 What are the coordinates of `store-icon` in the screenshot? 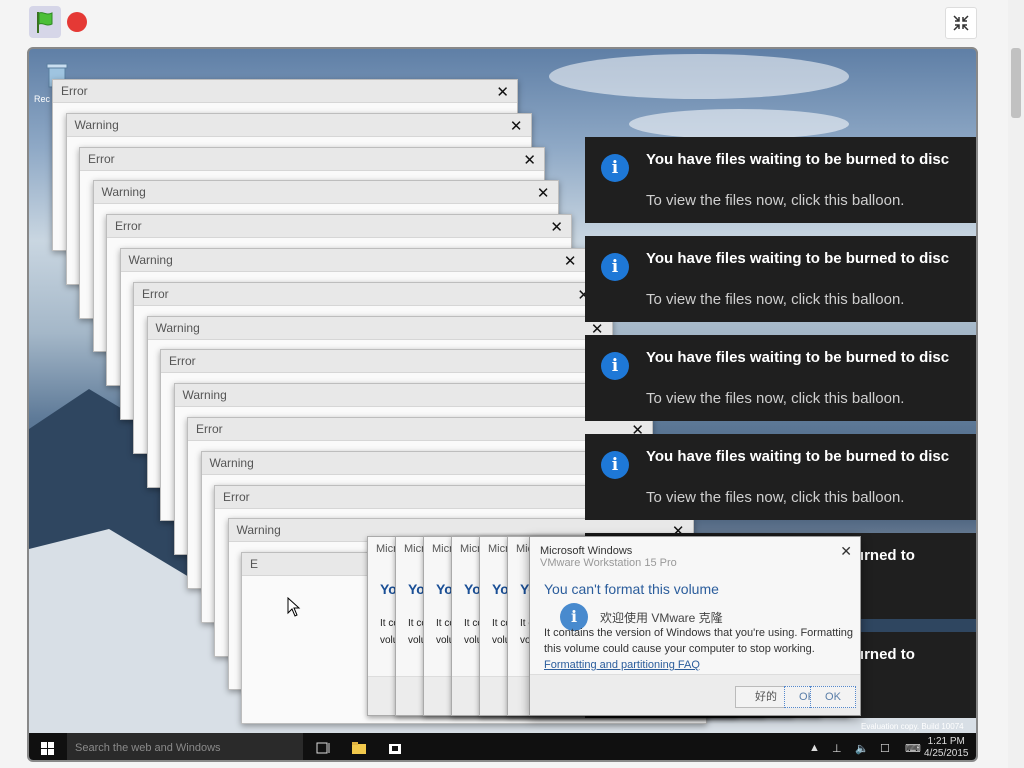 It's located at (395, 748).